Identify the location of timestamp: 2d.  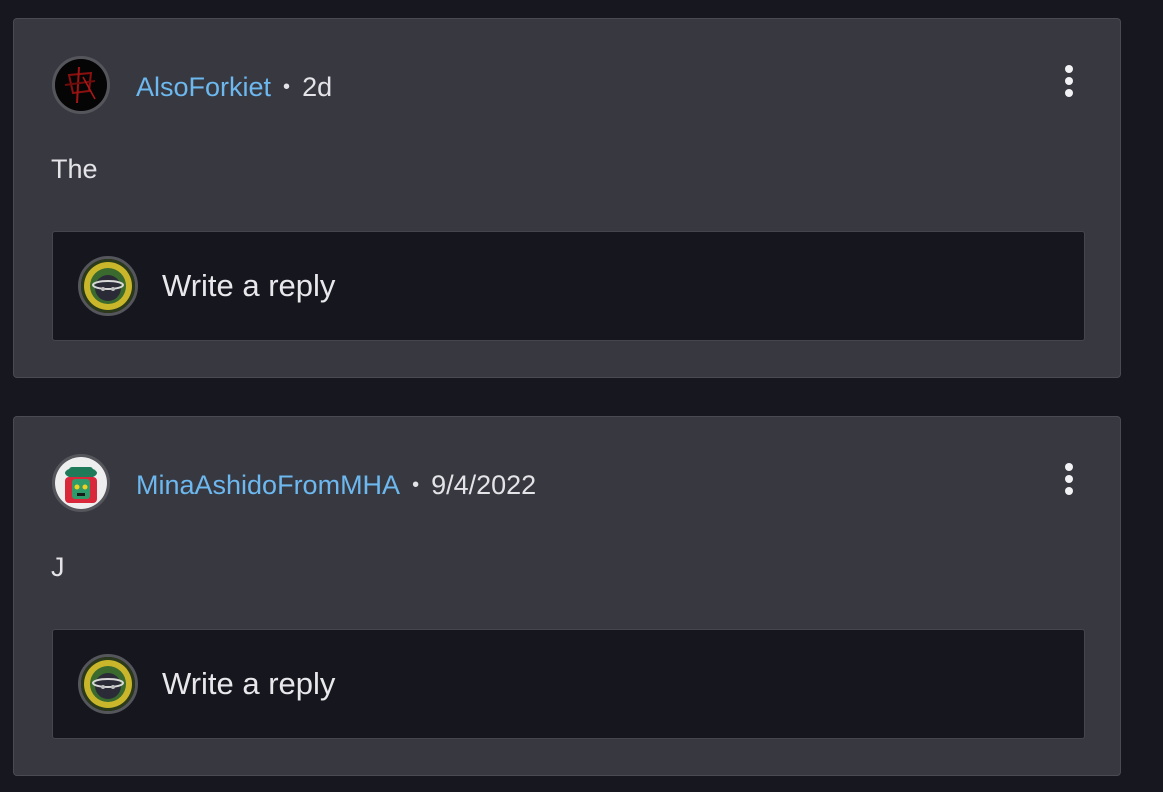
(317, 86).